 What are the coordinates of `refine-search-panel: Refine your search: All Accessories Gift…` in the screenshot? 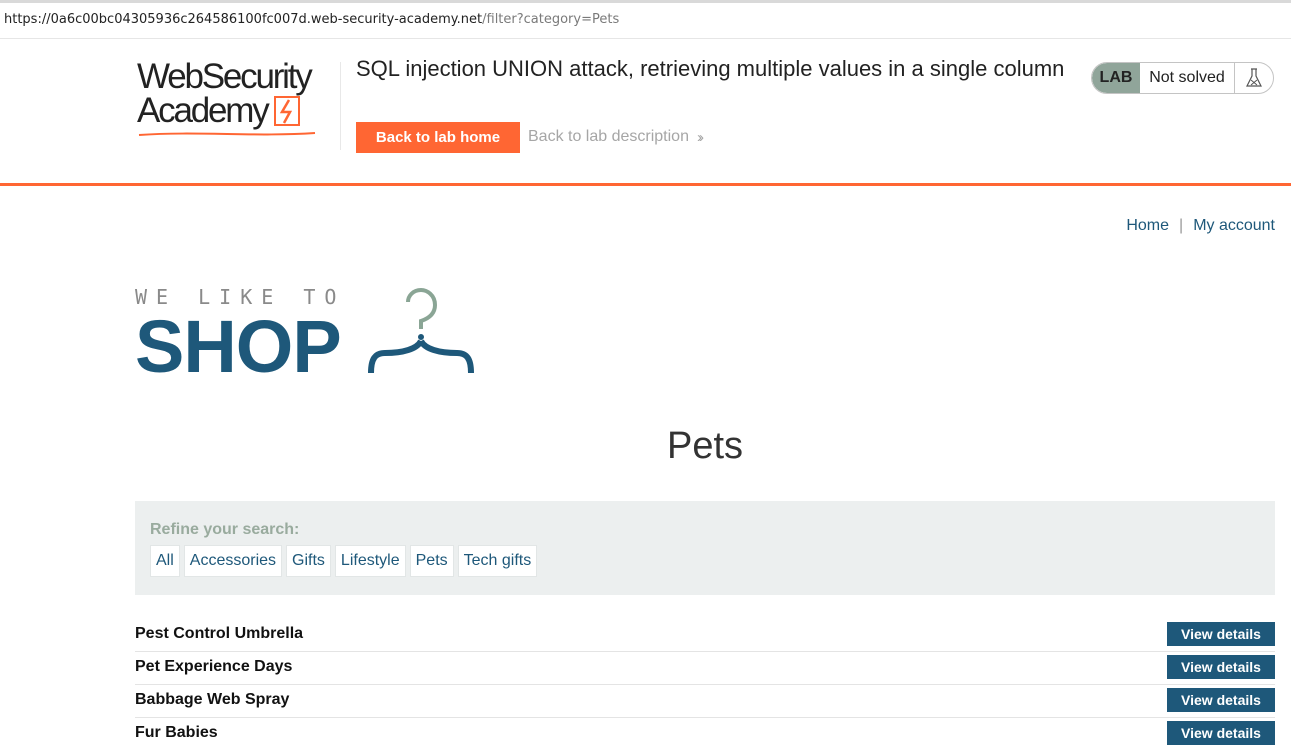 It's located at (705, 548).